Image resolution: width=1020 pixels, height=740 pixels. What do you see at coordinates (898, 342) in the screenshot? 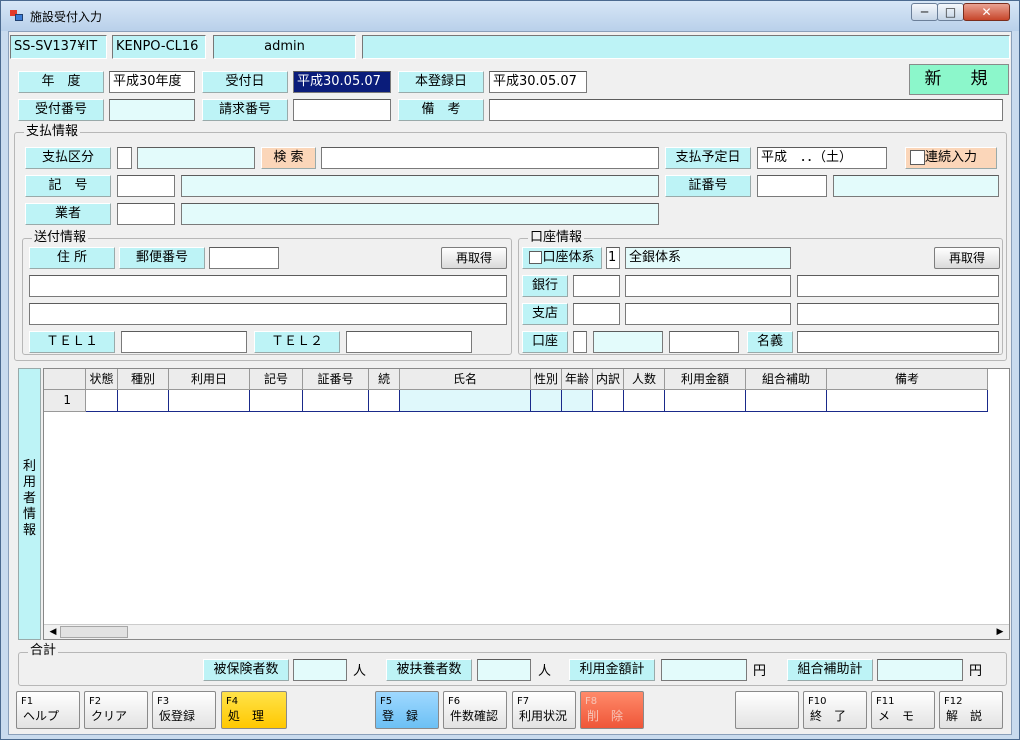
I see `holder-field` at bounding box center [898, 342].